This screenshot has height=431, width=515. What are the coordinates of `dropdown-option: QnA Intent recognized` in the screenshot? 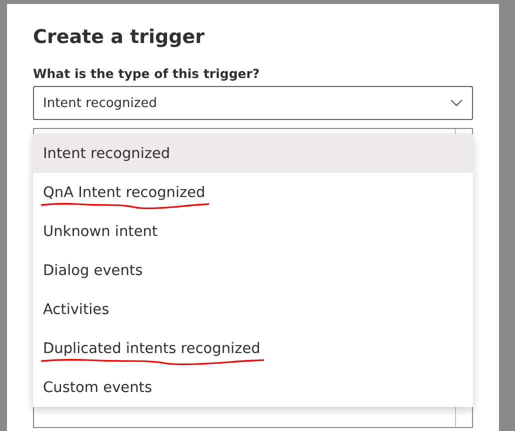 It's located at (253, 192).